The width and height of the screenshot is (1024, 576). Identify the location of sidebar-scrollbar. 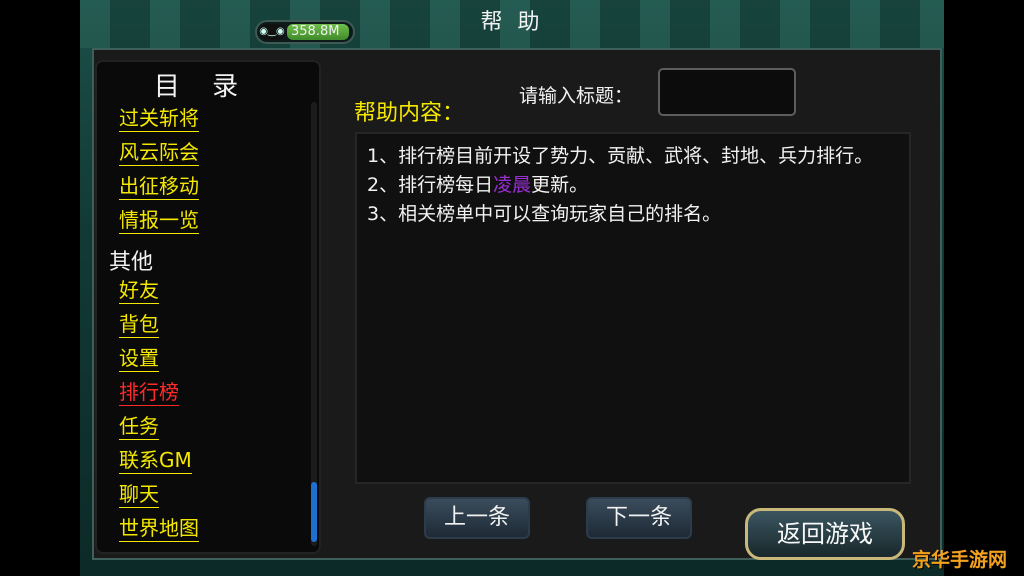
(314, 324).